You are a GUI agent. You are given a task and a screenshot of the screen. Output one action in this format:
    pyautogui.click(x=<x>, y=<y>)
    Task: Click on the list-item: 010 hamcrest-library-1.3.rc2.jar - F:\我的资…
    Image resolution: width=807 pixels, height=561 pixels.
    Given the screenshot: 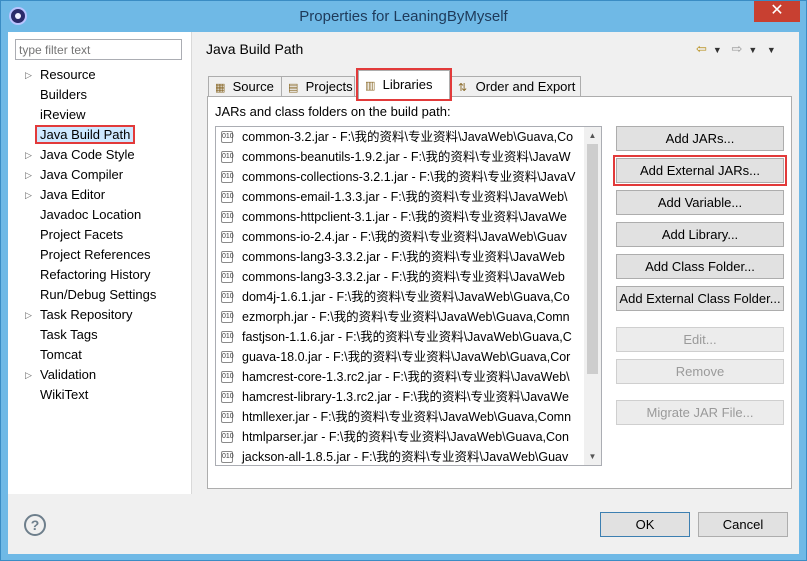 What is the action you would take?
    pyautogui.click(x=401, y=397)
    